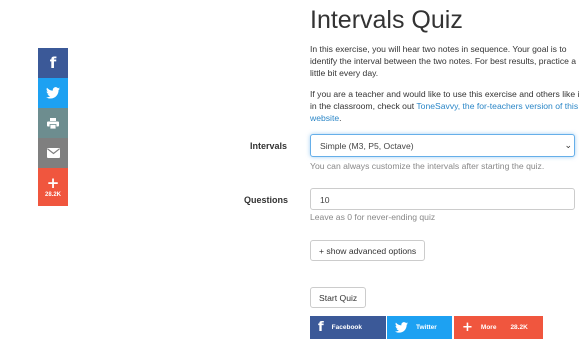 The width and height of the screenshot is (579, 339). I want to click on more-label: More, so click(488, 327).